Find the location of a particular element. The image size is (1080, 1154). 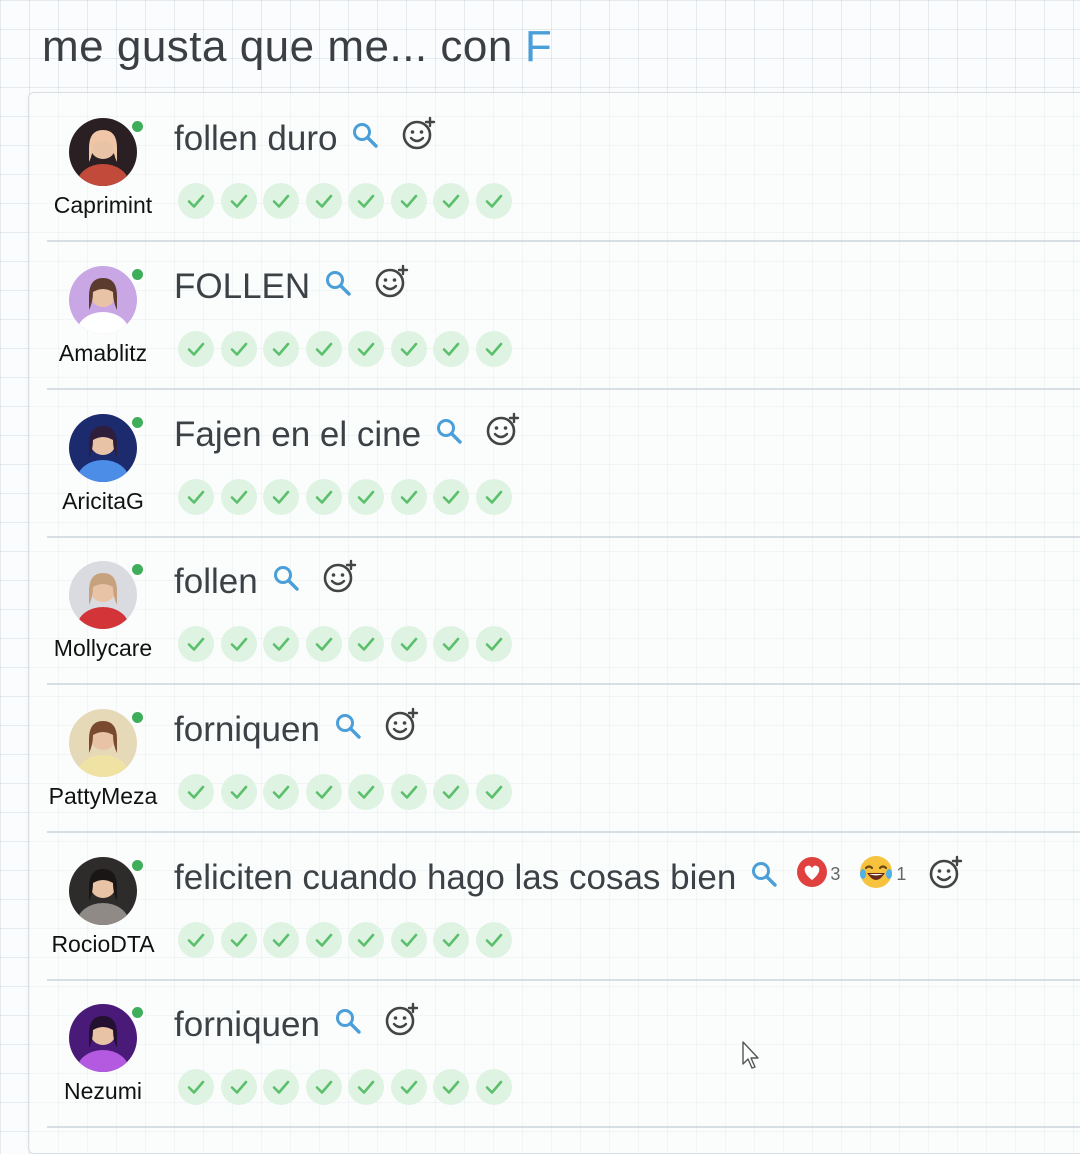

answer-row: AricitaG Fajen en el cine is located at coordinates (563, 463).